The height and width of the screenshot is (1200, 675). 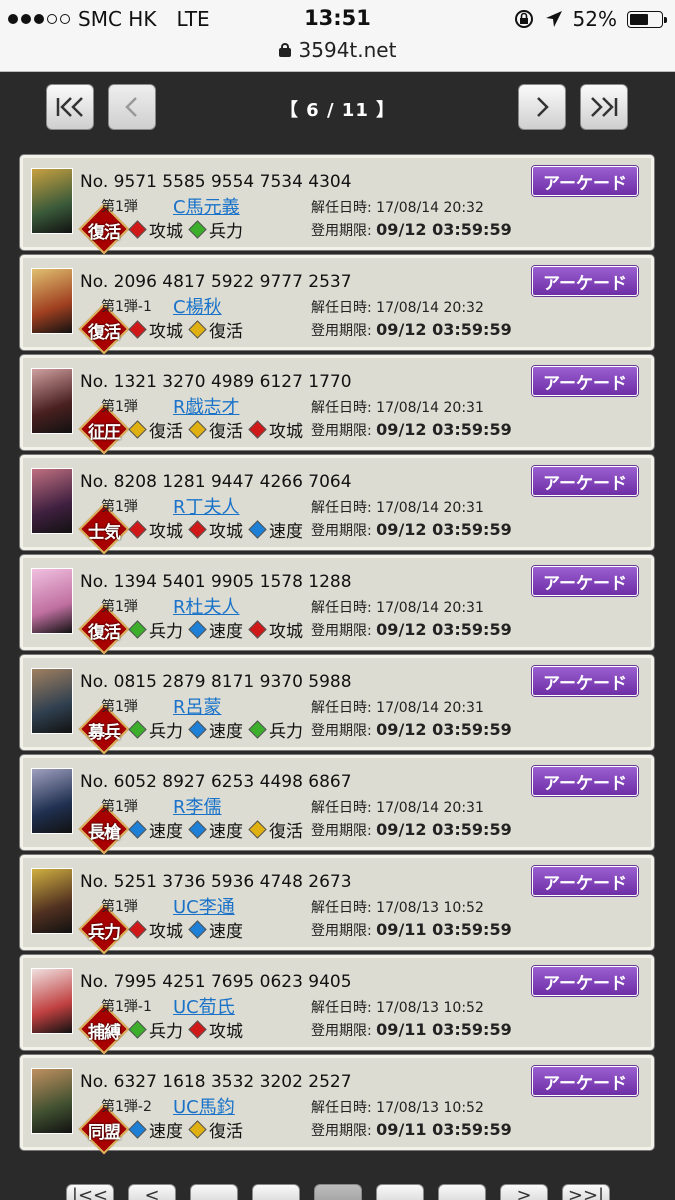 I want to click on dismissal-date-value: 17/08/14 20:31, so click(x=430, y=508).